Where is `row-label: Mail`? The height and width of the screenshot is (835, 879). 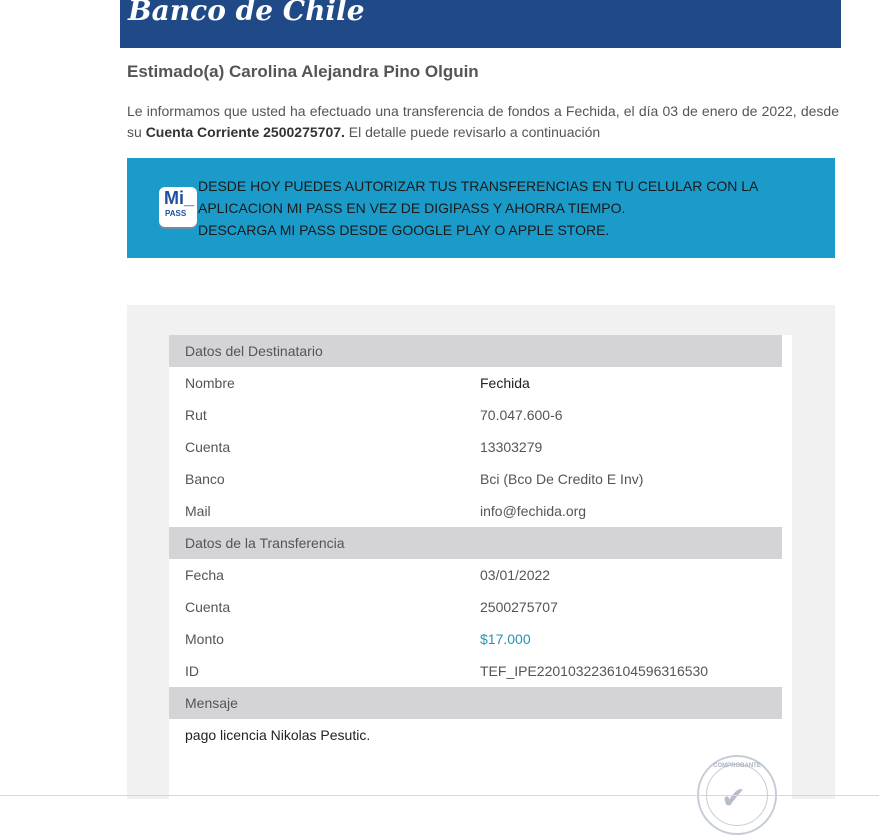
row-label: Mail is located at coordinates (198, 511).